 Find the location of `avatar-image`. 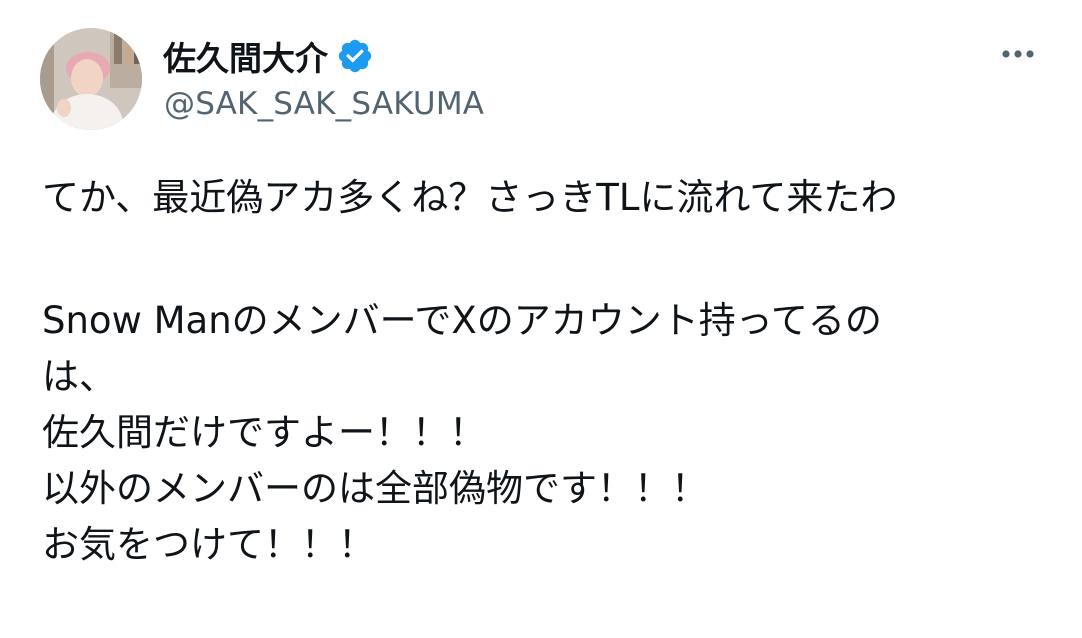

avatar-image is located at coordinates (91, 79).